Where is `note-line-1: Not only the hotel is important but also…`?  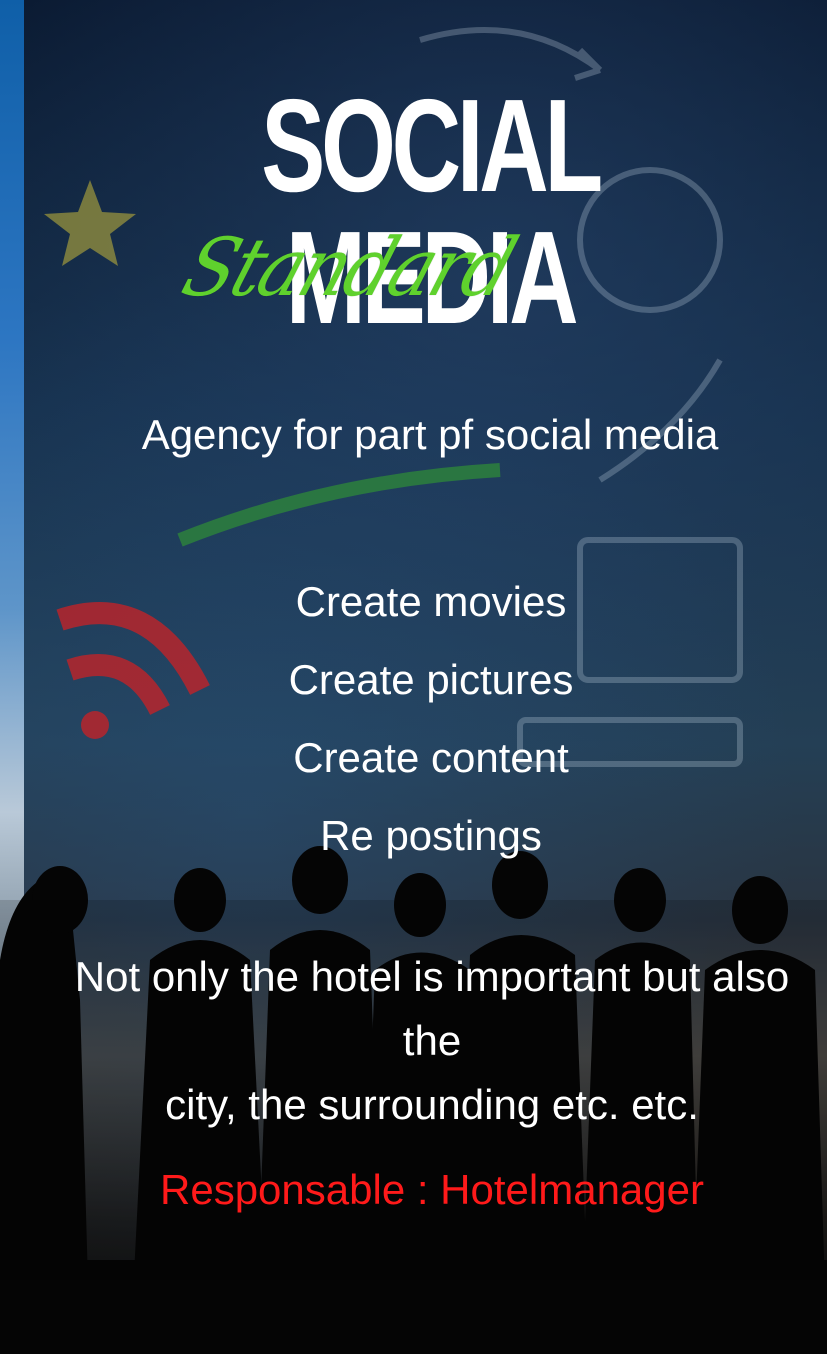 note-line-1: Not only the hotel is important but also… is located at coordinates (432, 1008).